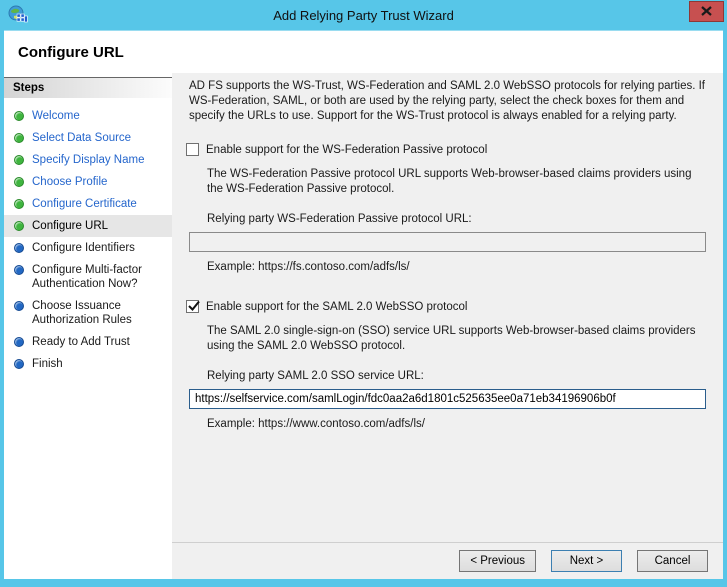 This screenshot has width=727, height=587. Describe the element at coordinates (315, 376) in the screenshot. I see `saml-url-label: Relying party SAML 2.0 SSO service URL:` at that location.